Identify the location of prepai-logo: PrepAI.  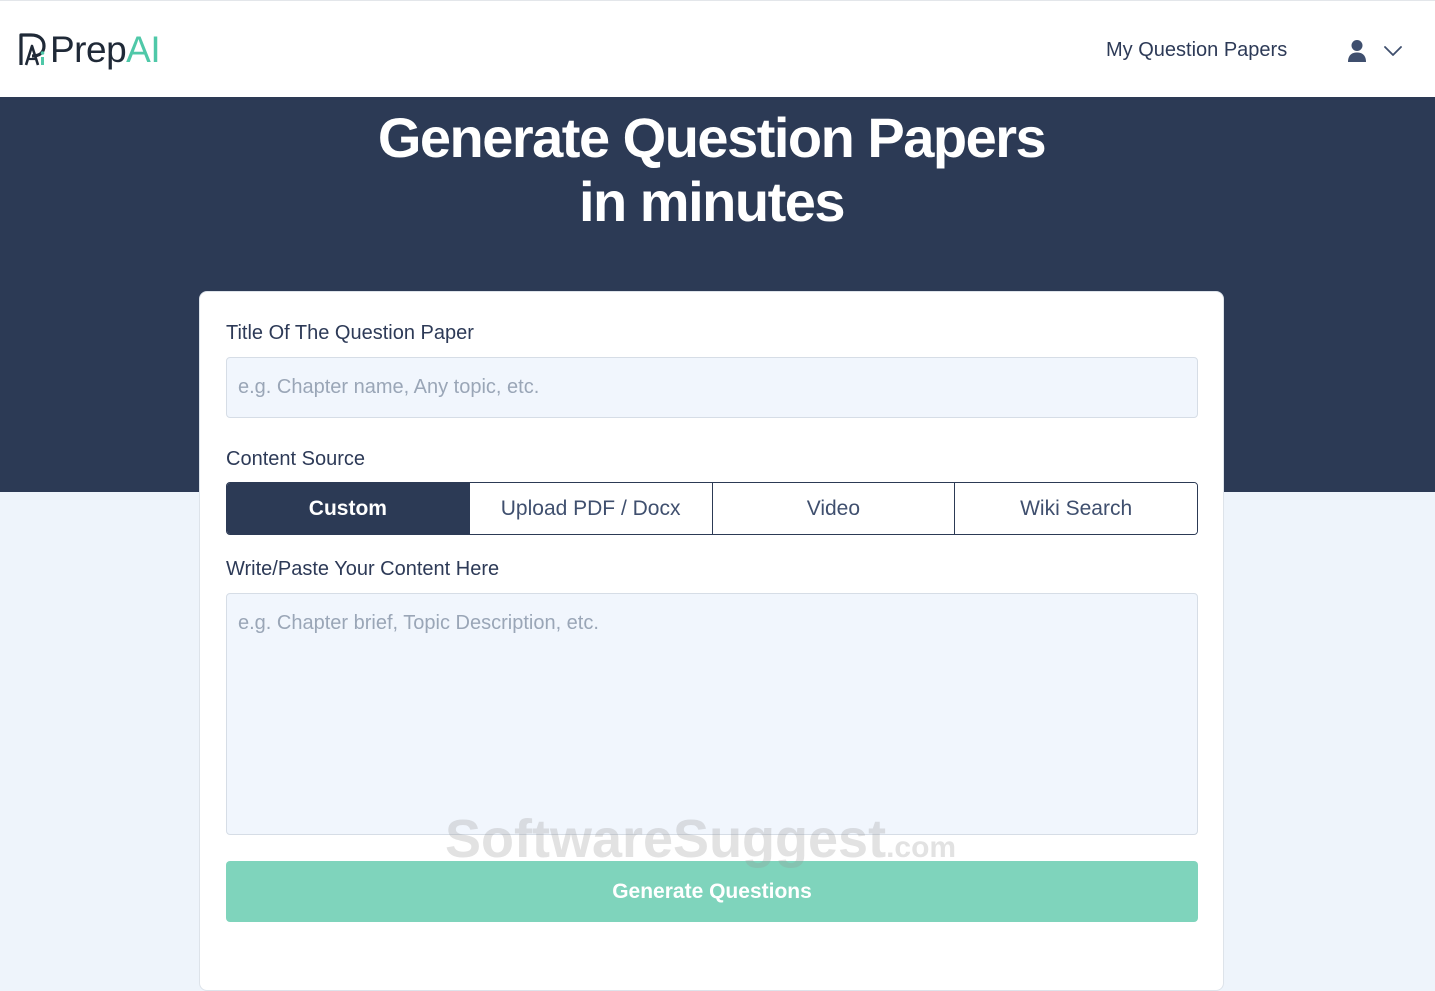
(89, 50).